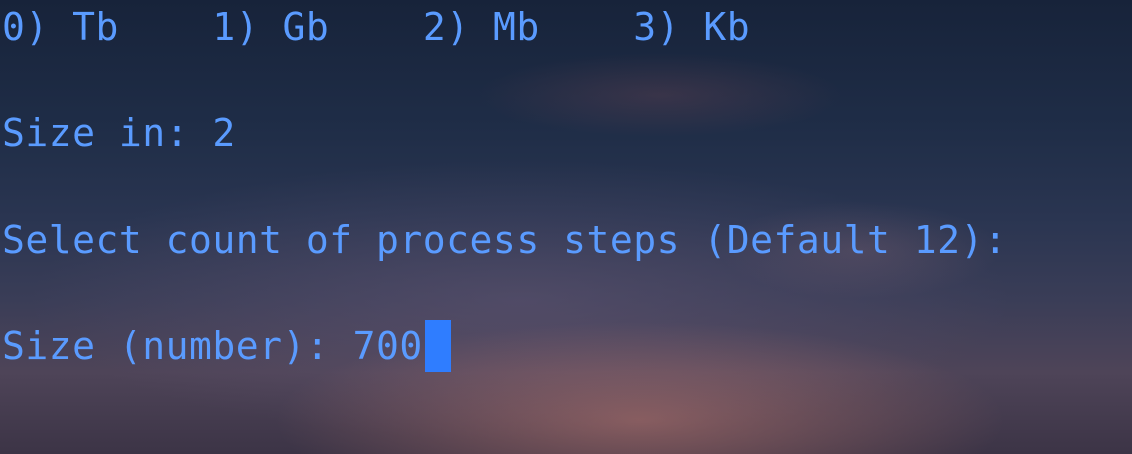 This screenshot has width=1132, height=454. What do you see at coordinates (692, 27) in the screenshot?
I see `unit-option-kb: 3) Kb` at bounding box center [692, 27].